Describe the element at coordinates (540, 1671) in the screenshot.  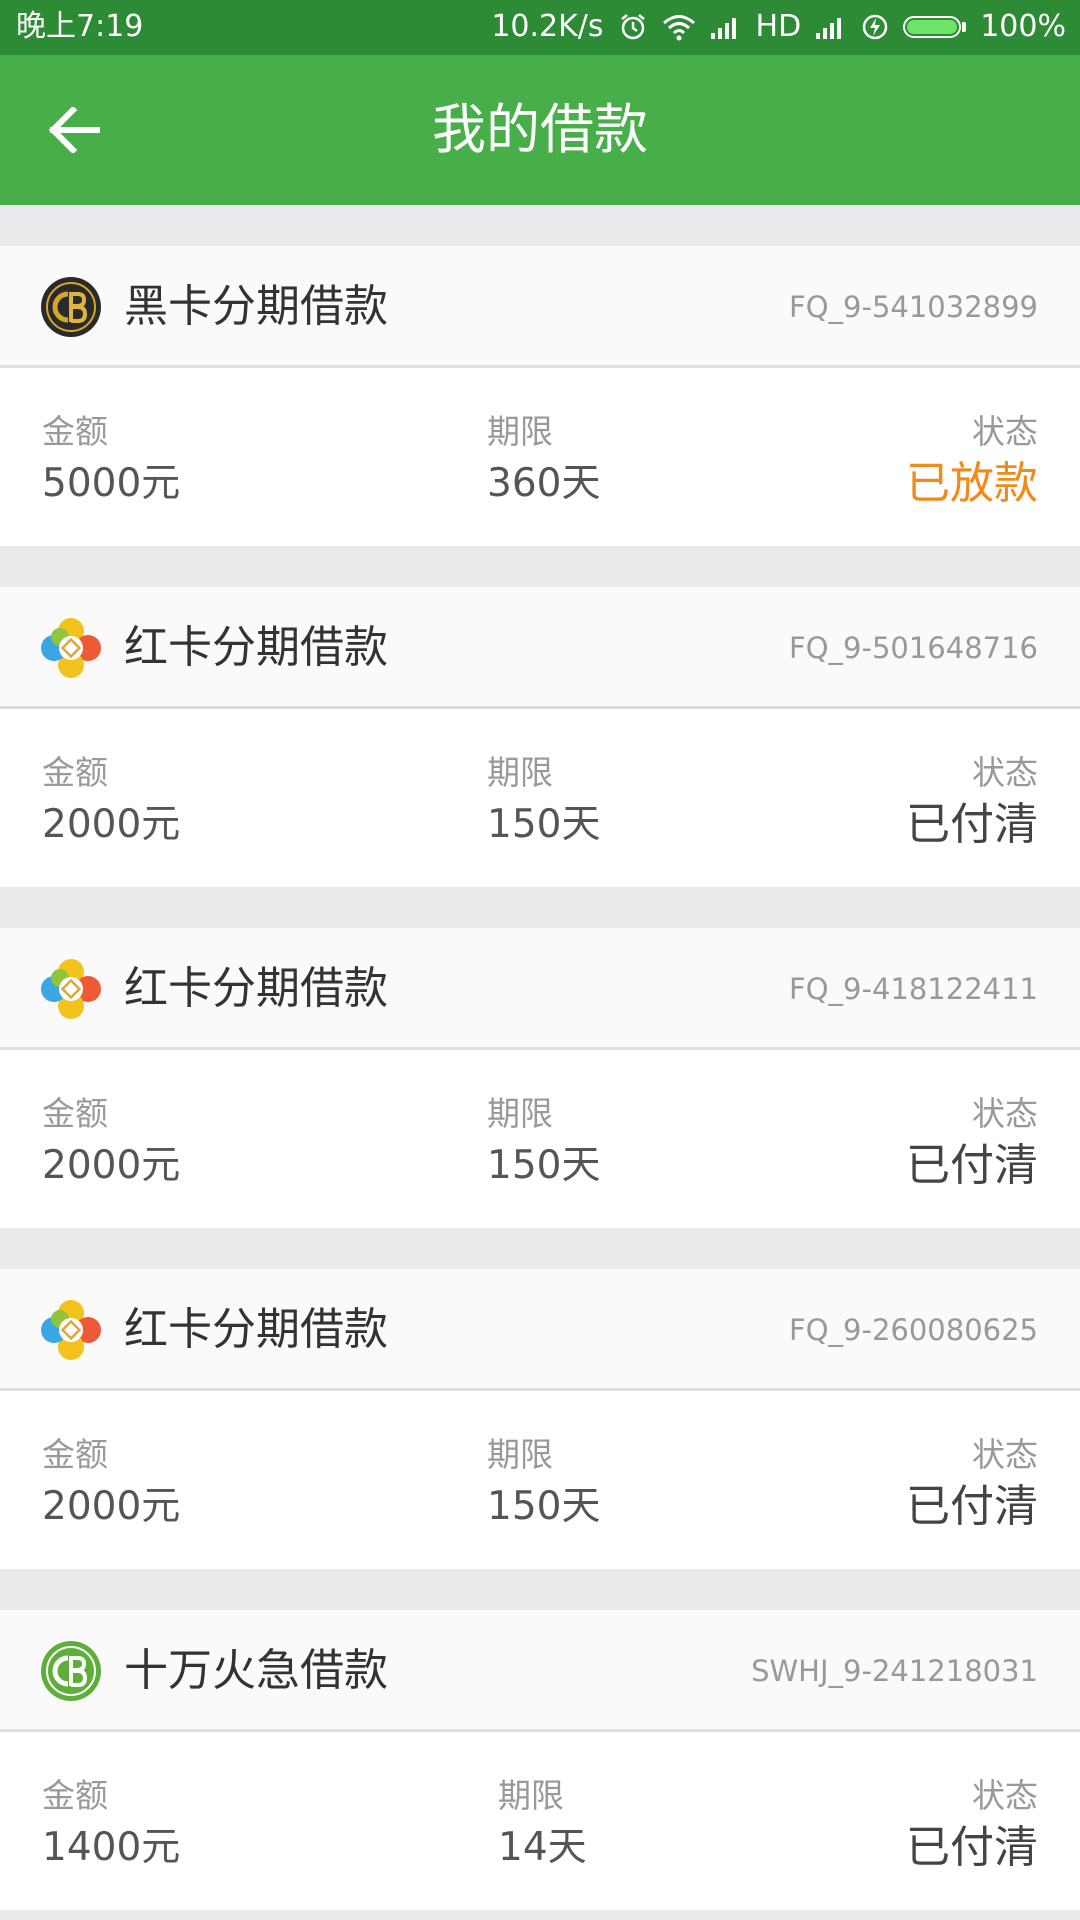
I see `loan-card-header: 十万火急借款 SWHJ_9-241218031` at that location.